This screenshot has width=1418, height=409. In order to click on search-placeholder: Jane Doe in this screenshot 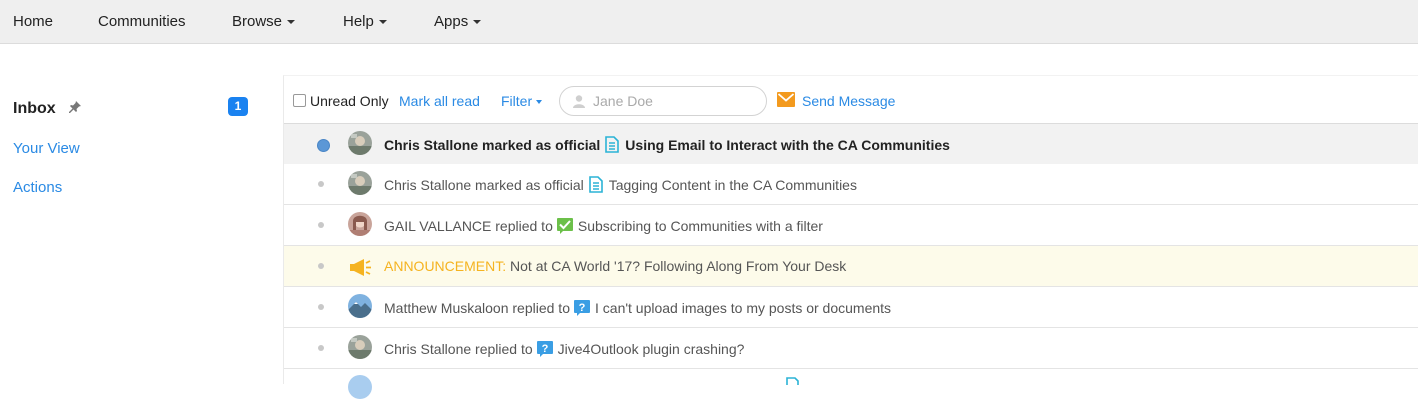, I will do `click(623, 101)`.